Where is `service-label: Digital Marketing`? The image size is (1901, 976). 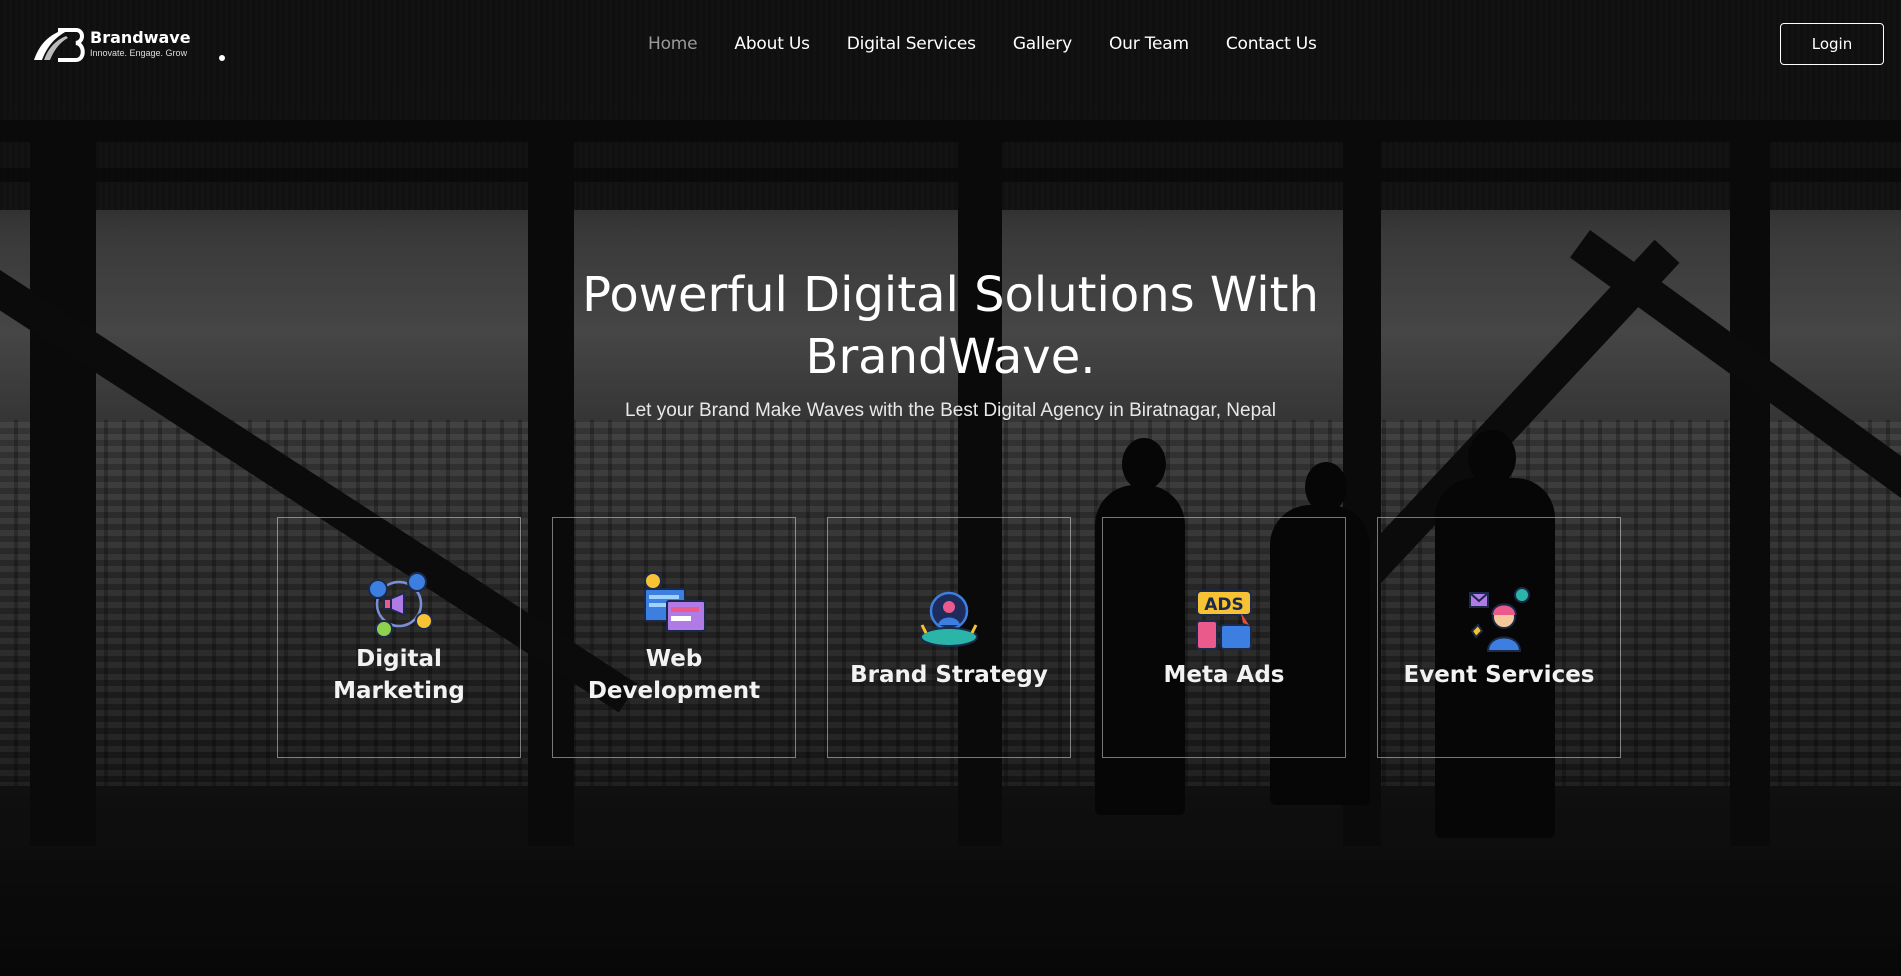
service-label: Digital Marketing is located at coordinates (399, 674).